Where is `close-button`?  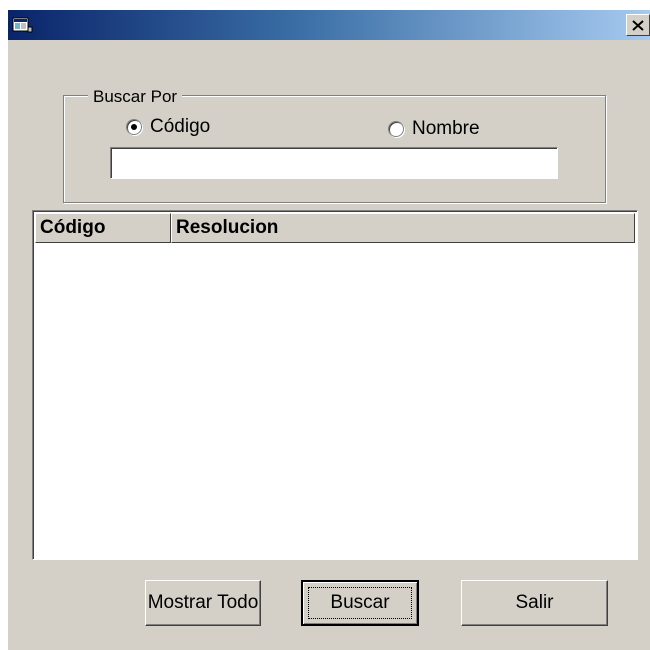 close-button is located at coordinates (638, 25).